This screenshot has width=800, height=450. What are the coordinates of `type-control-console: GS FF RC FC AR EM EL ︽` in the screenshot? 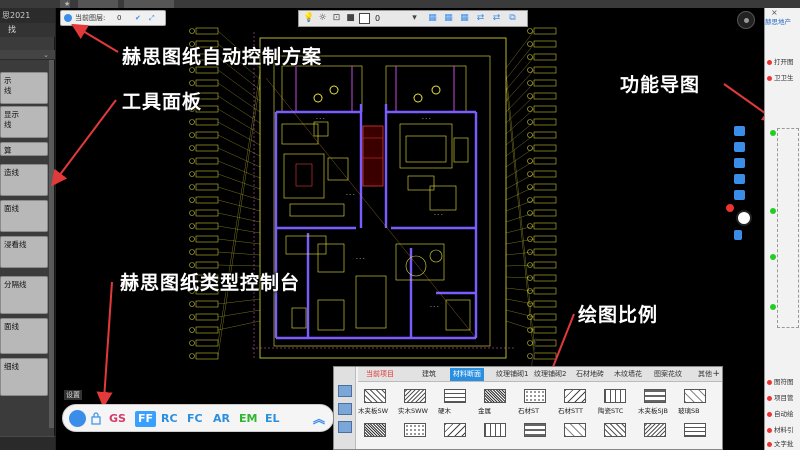 It's located at (198, 418).